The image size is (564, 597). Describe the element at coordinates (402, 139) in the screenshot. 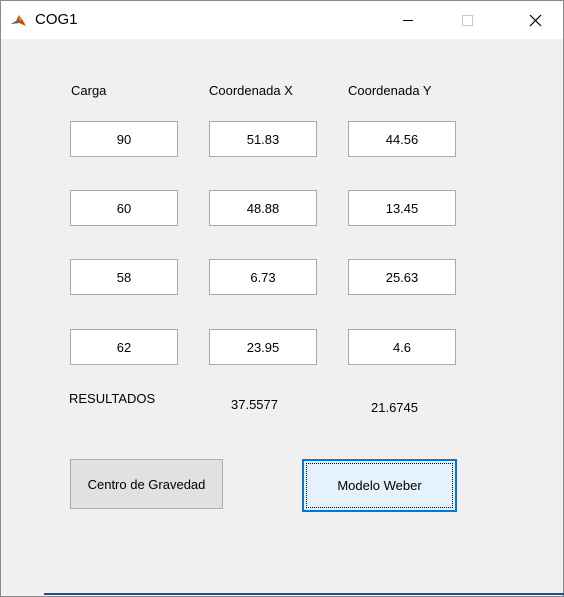

I see `coord-y-field-1: 44.56` at that location.